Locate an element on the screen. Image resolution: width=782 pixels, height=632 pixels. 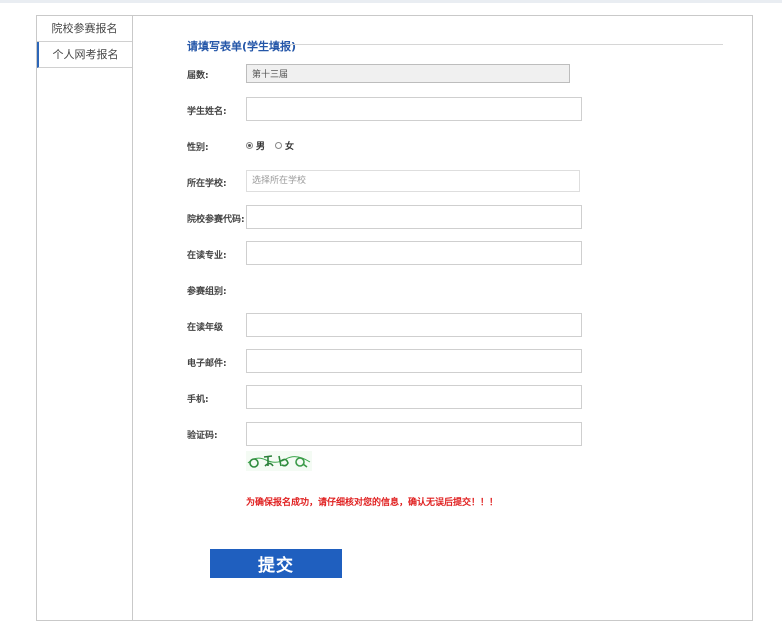
captcha-input is located at coordinates (414, 434).